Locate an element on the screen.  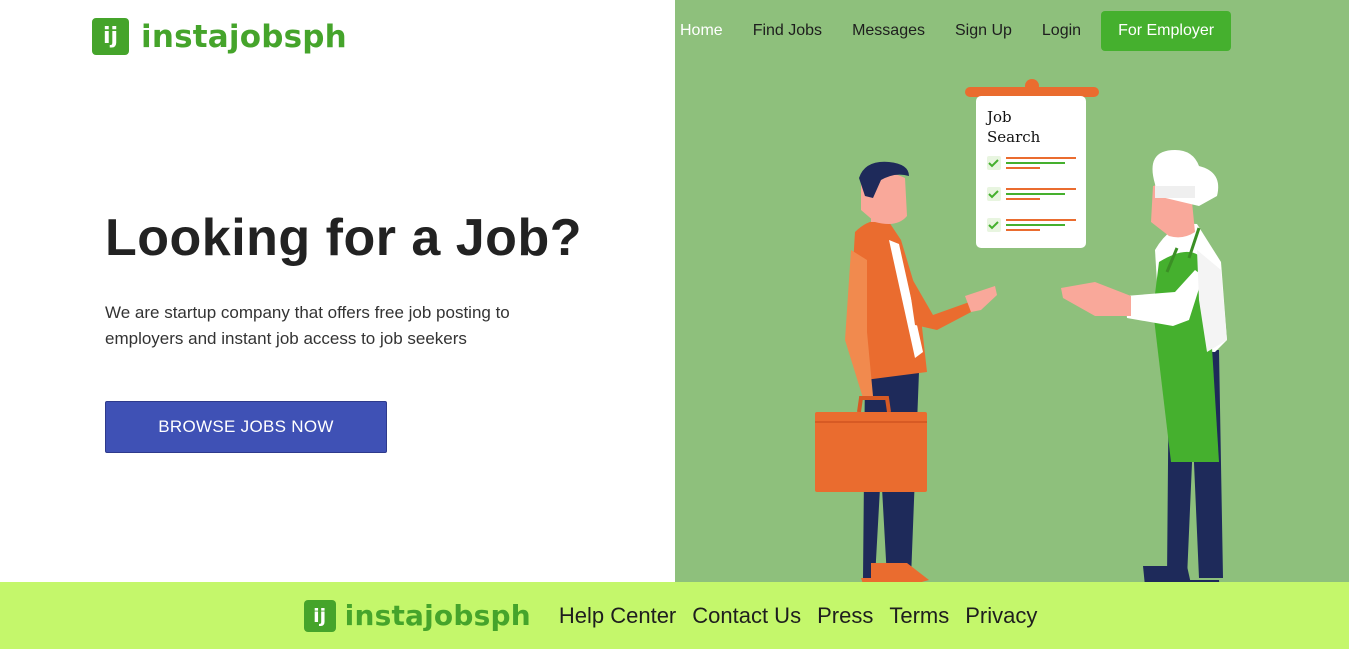
brand-logo: ij instajobsph is located at coordinates (219, 36).